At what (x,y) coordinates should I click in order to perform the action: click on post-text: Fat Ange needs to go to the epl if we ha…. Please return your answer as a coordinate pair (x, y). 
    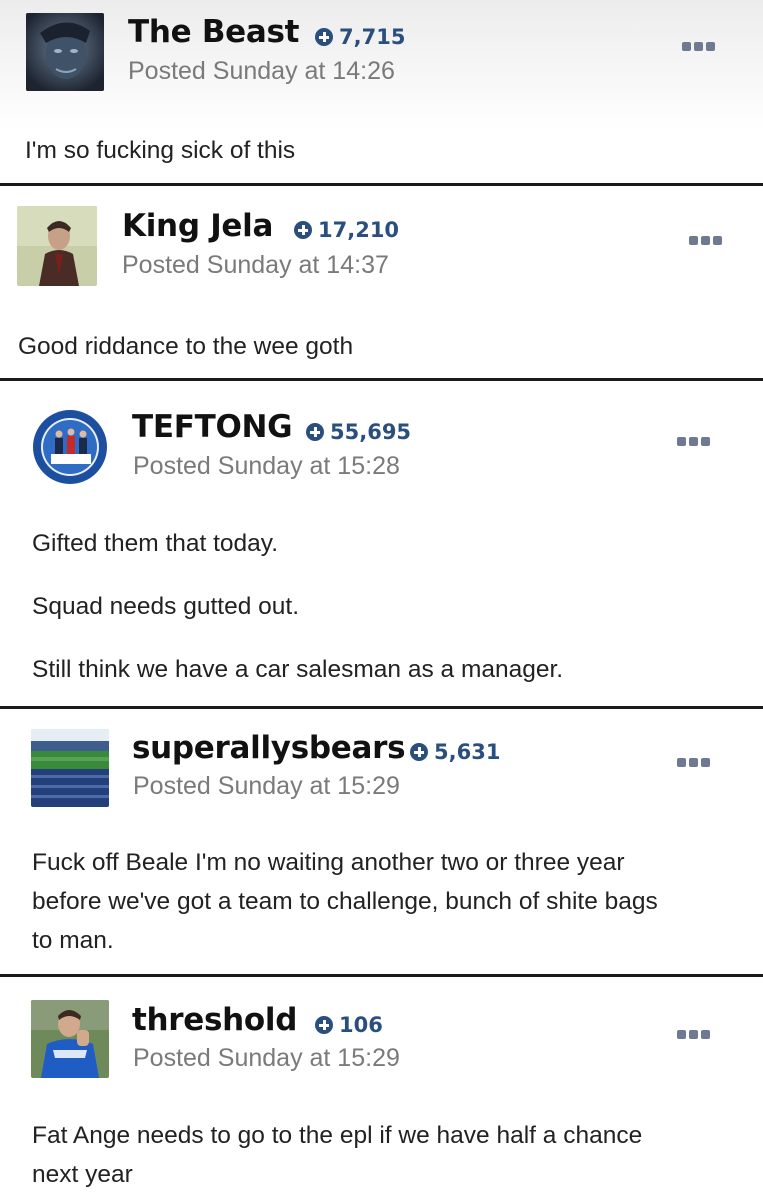
    Looking at the image, I should click on (337, 1135).